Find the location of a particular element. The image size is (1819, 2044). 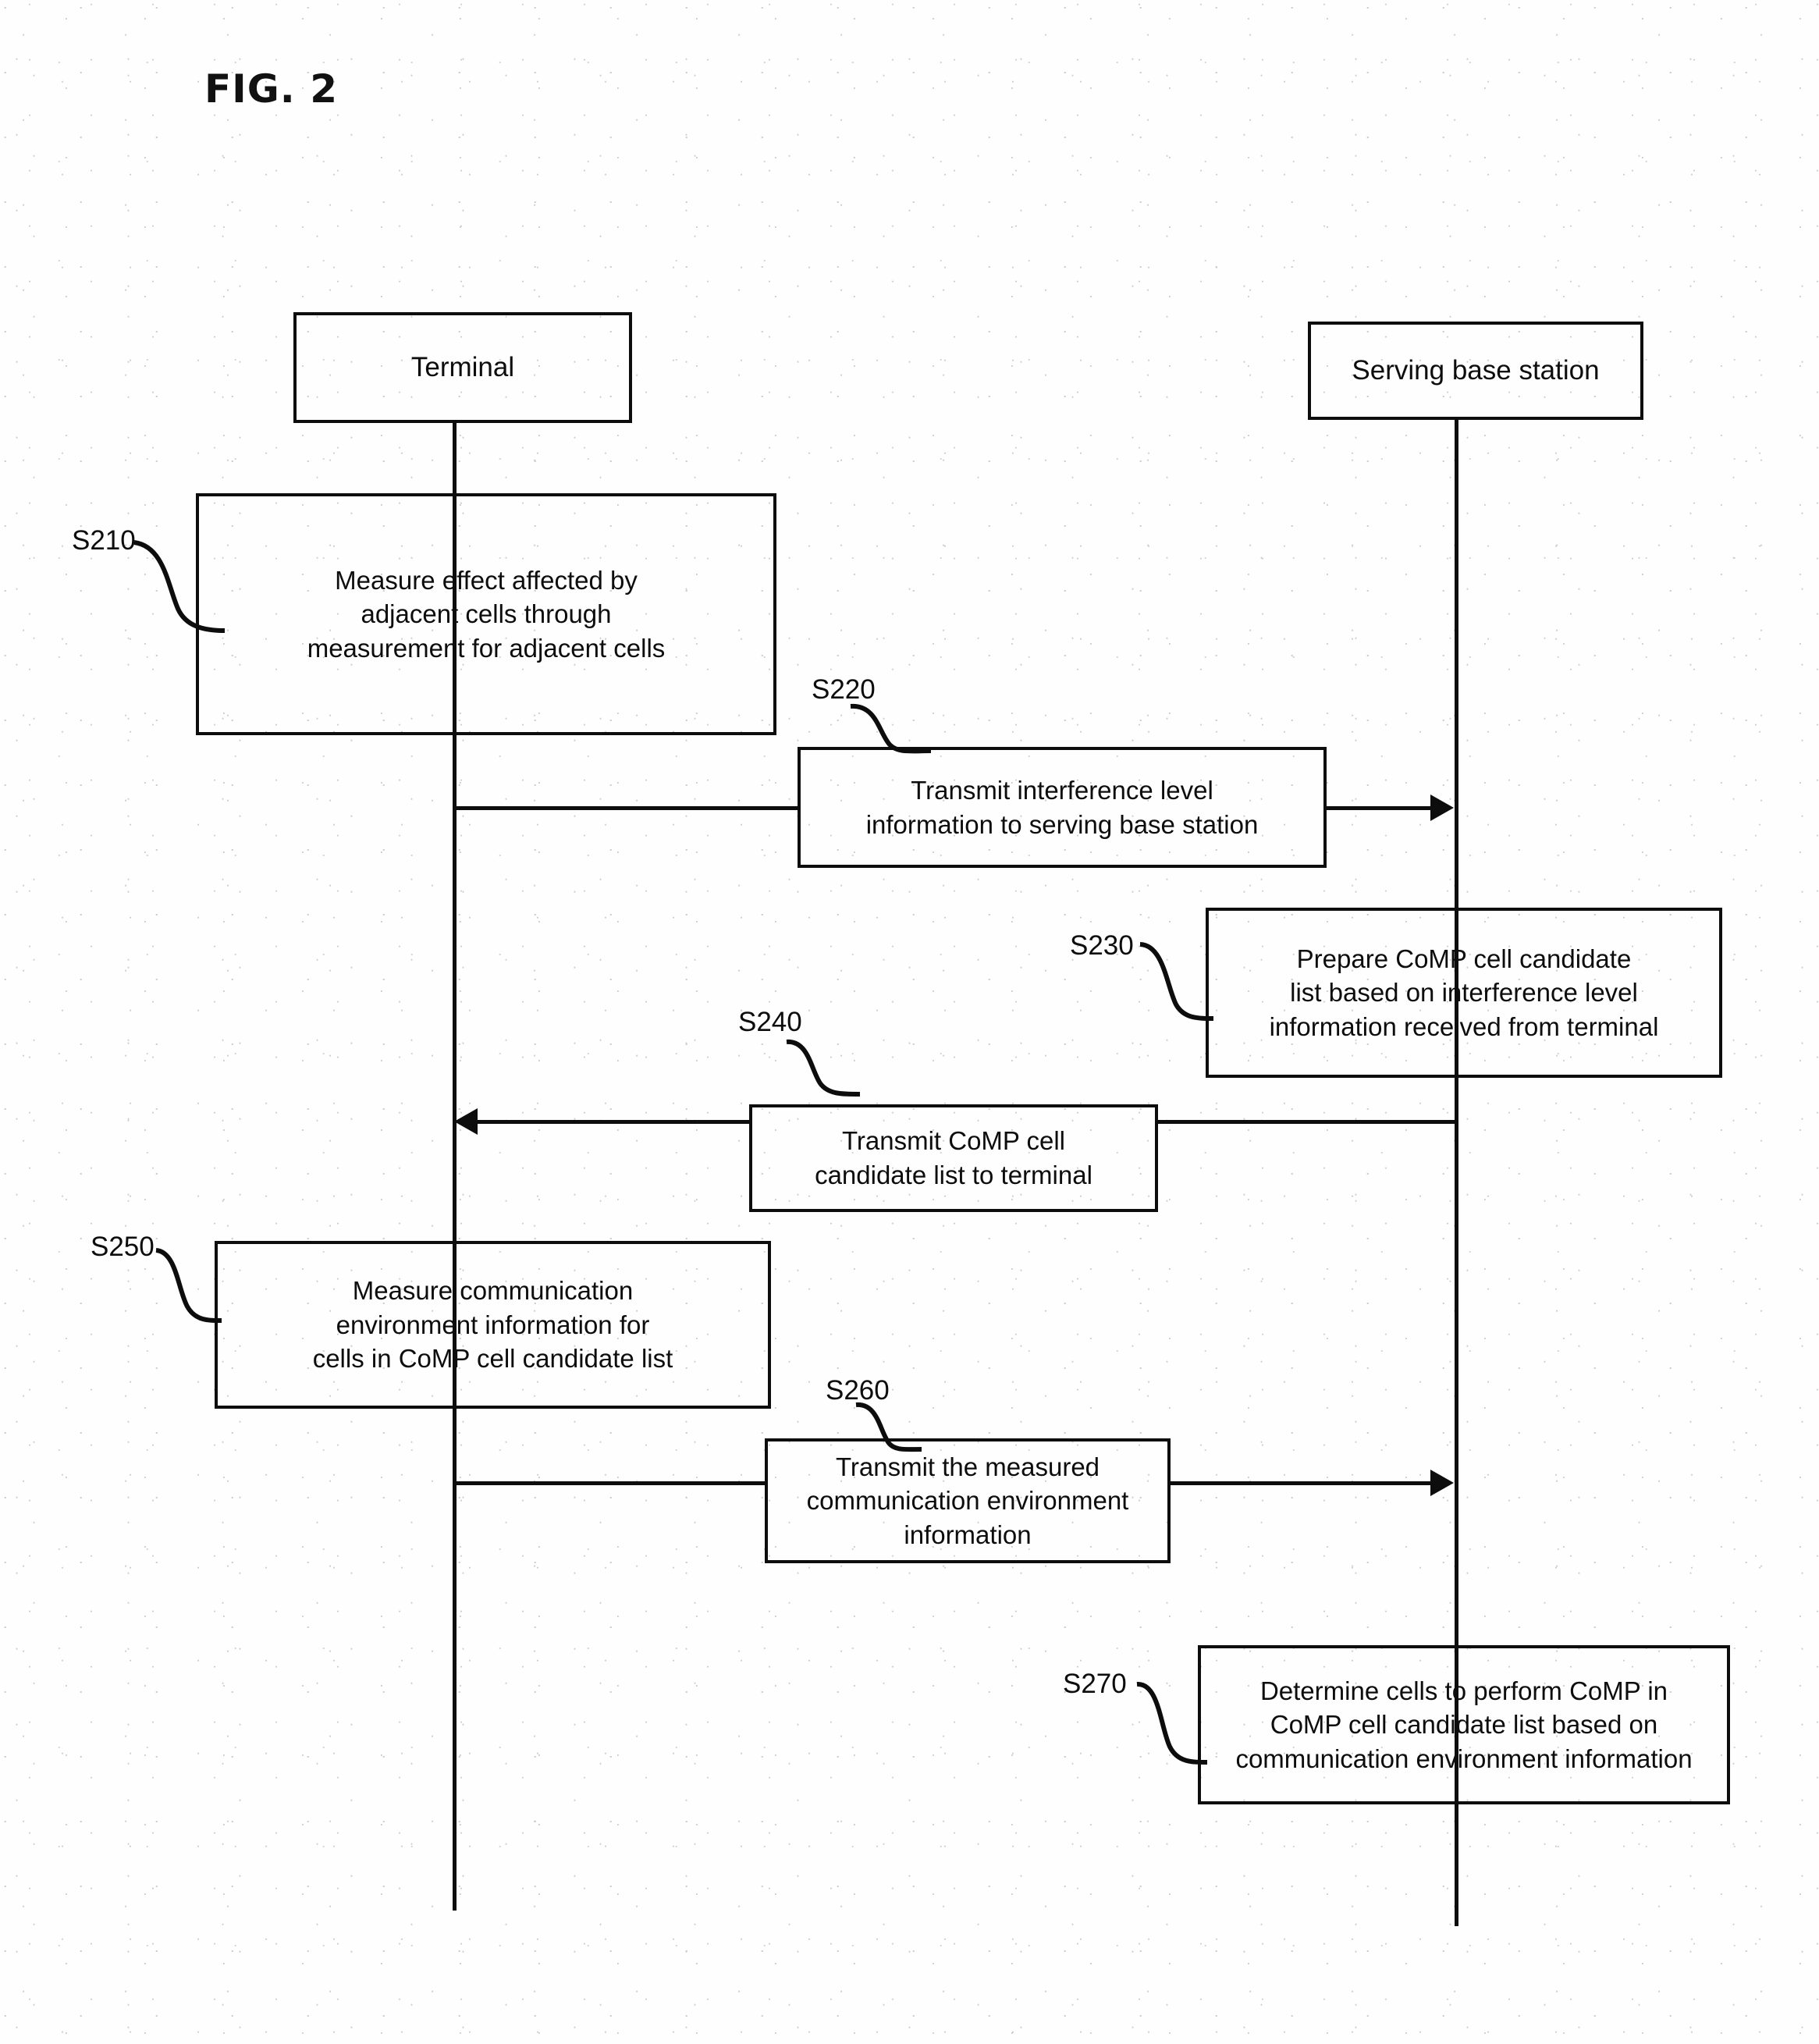

actor-box-terminal: Terminal is located at coordinates (462, 367).